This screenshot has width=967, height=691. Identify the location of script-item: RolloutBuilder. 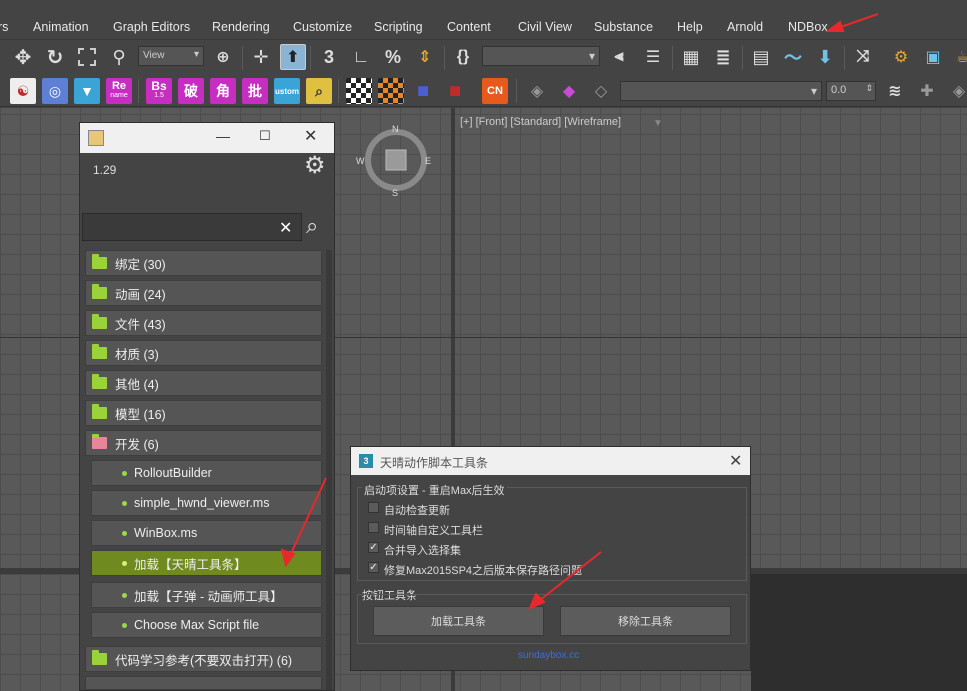
(206, 473).